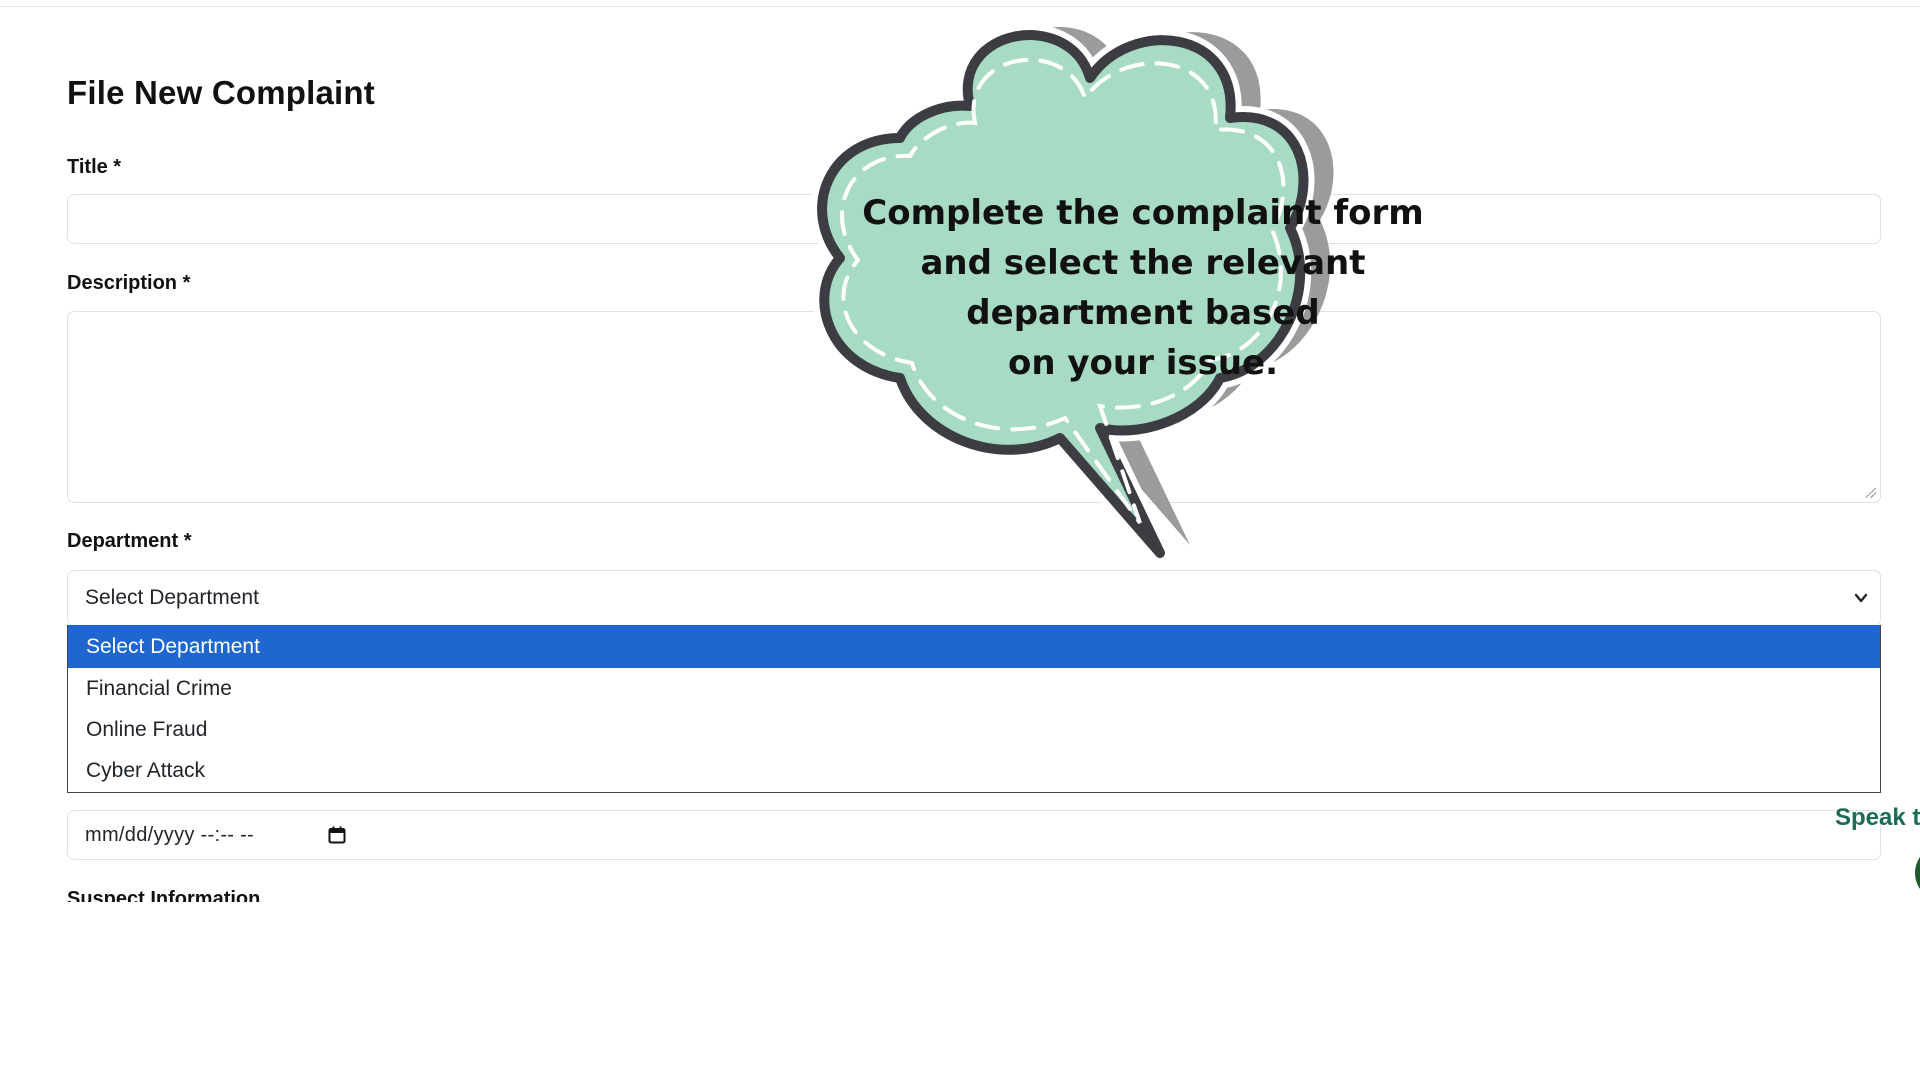  What do you see at coordinates (94, 167) in the screenshot?
I see `title-label: Title *` at bounding box center [94, 167].